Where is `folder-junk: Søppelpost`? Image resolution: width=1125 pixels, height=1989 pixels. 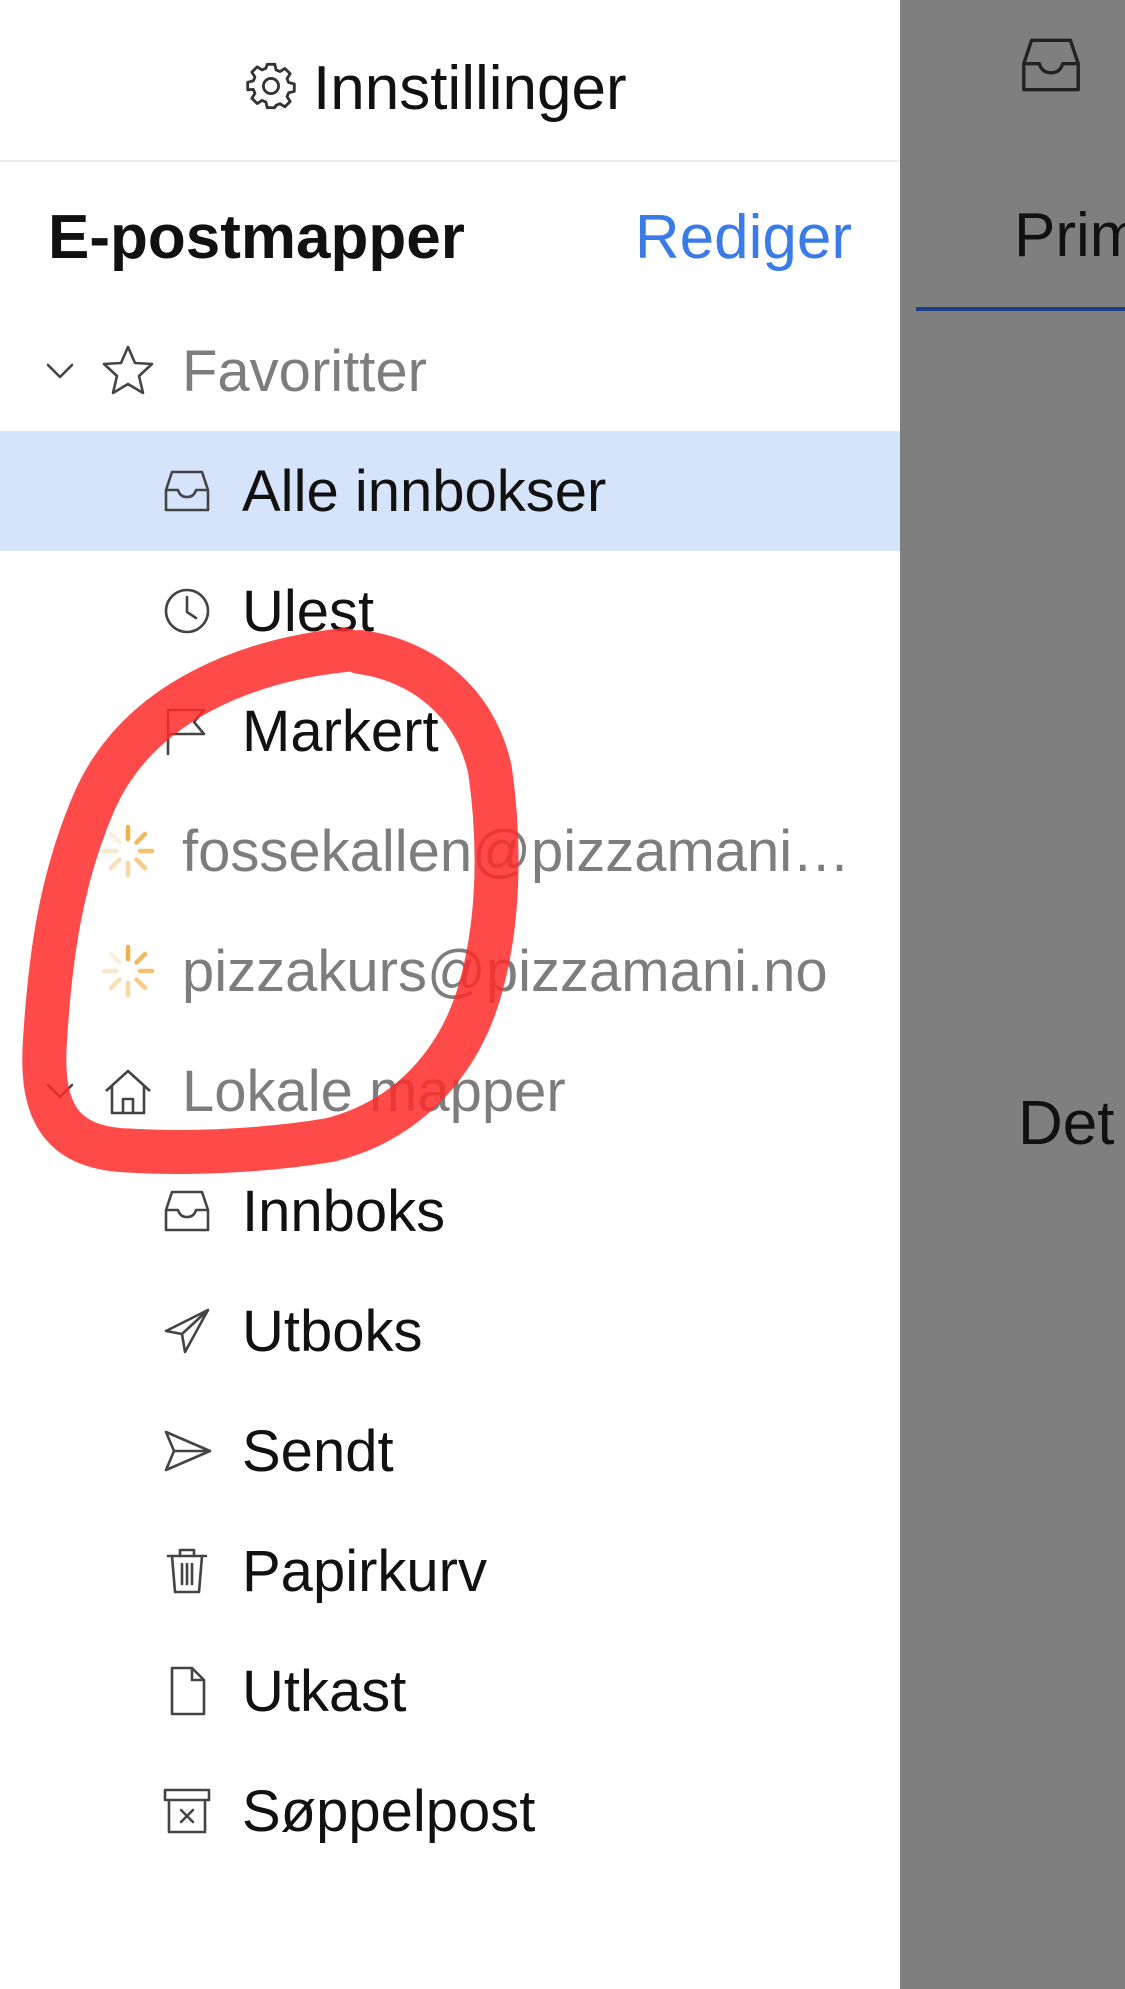
folder-junk: Søppelpost is located at coordinates (450, 1811).